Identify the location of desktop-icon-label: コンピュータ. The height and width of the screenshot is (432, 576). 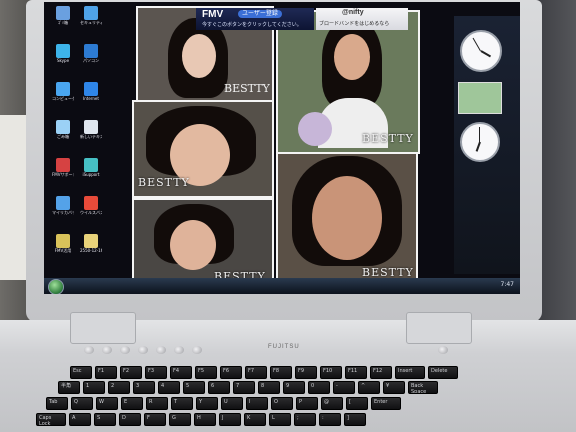
(63, 98).